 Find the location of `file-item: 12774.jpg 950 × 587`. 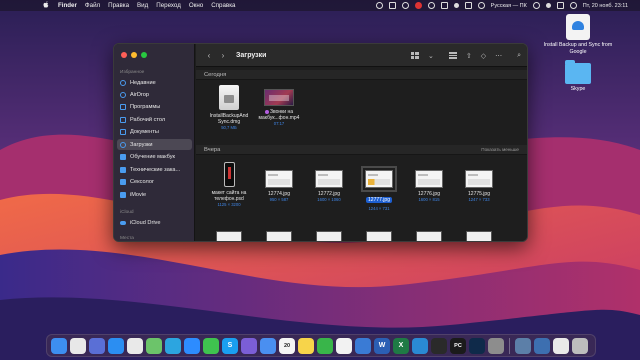

file-item: 12774.jpg 950 × 587 is located at coordinates (279, 184).